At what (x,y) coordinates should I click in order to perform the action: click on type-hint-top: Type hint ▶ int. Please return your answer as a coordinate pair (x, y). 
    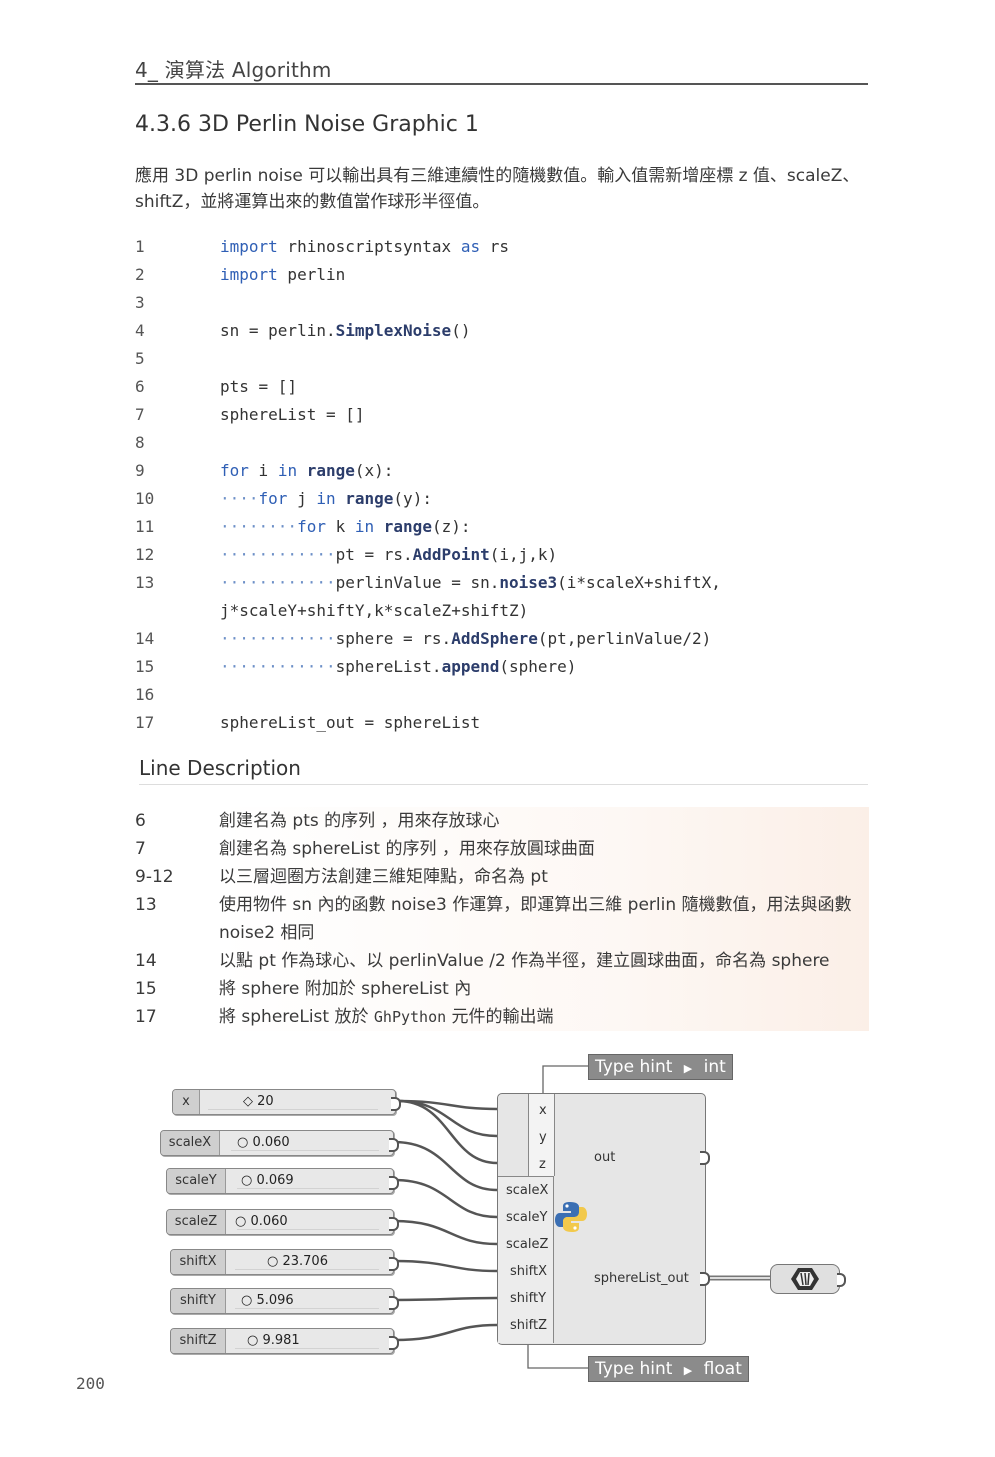
    Looking at the image, I should click on (660, 1067).